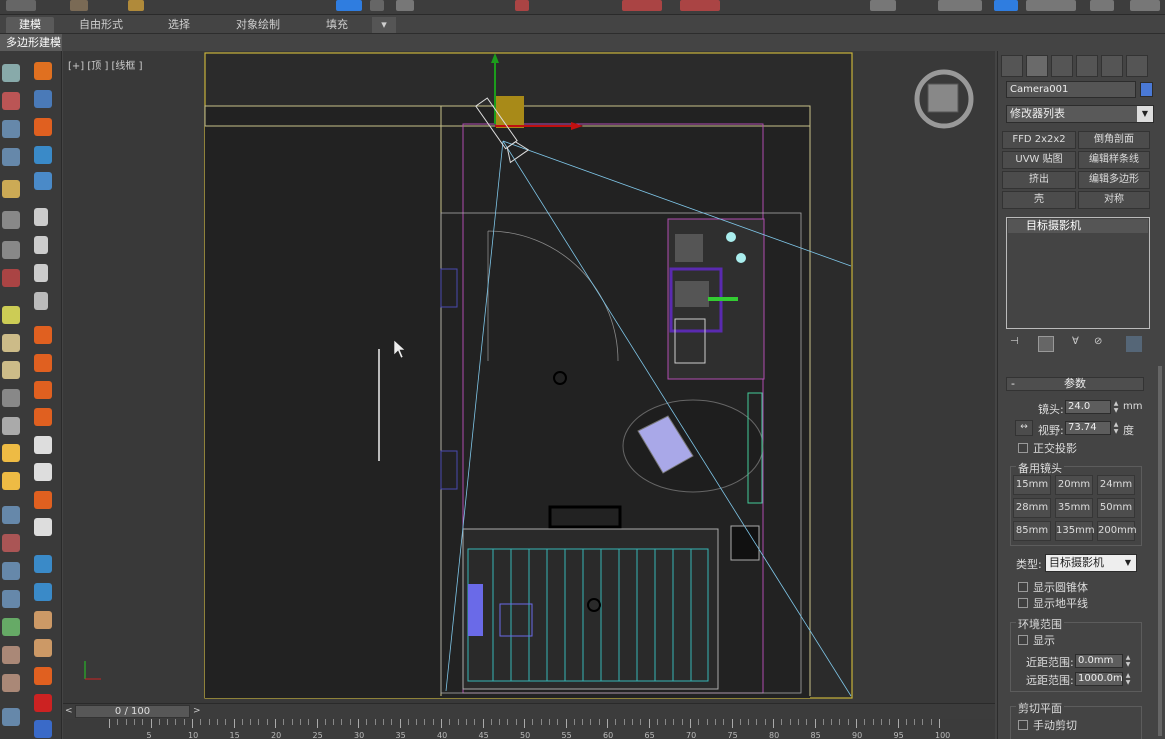  I want to click on space-warp-icon, so click(11, 278).